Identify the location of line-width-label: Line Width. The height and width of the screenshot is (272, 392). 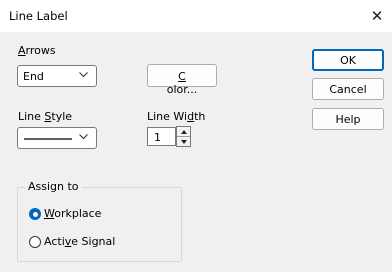
(176, 116).